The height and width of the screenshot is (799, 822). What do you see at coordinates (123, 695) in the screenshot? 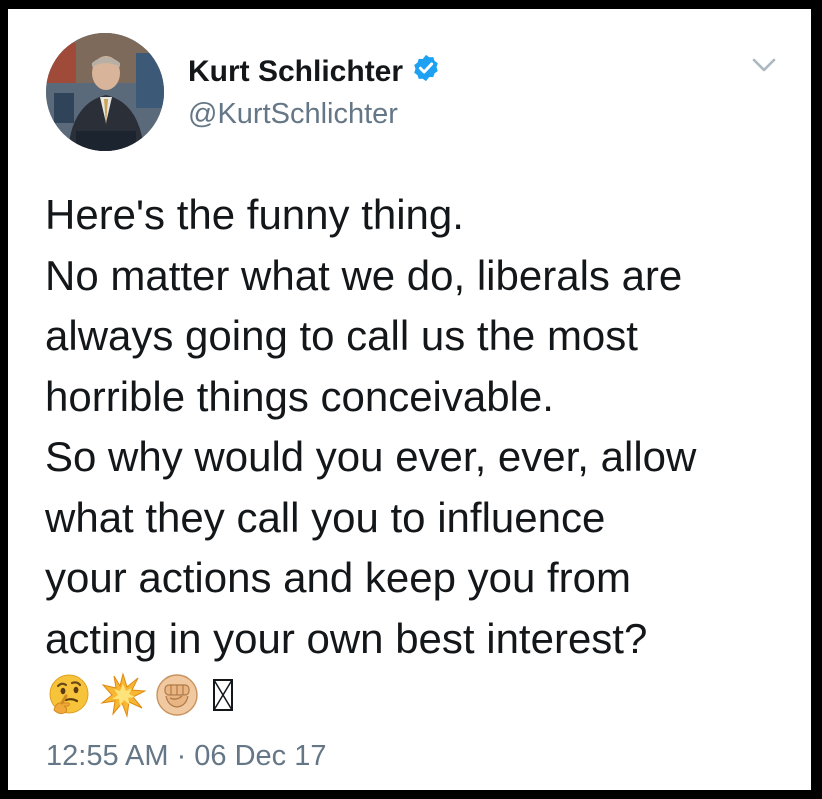
I see `collision-icon` at bounding box center [123, 695].